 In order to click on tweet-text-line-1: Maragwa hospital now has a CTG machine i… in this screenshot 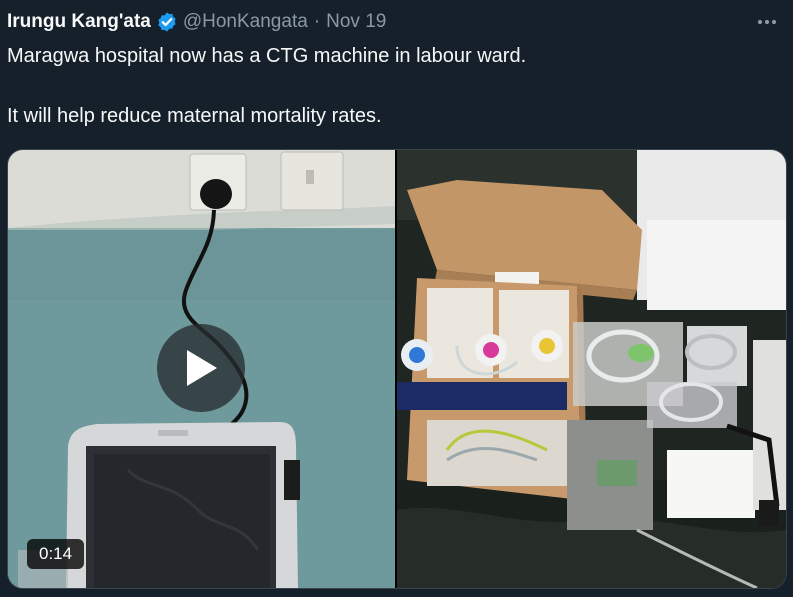, I will do `click(267, 56)`.